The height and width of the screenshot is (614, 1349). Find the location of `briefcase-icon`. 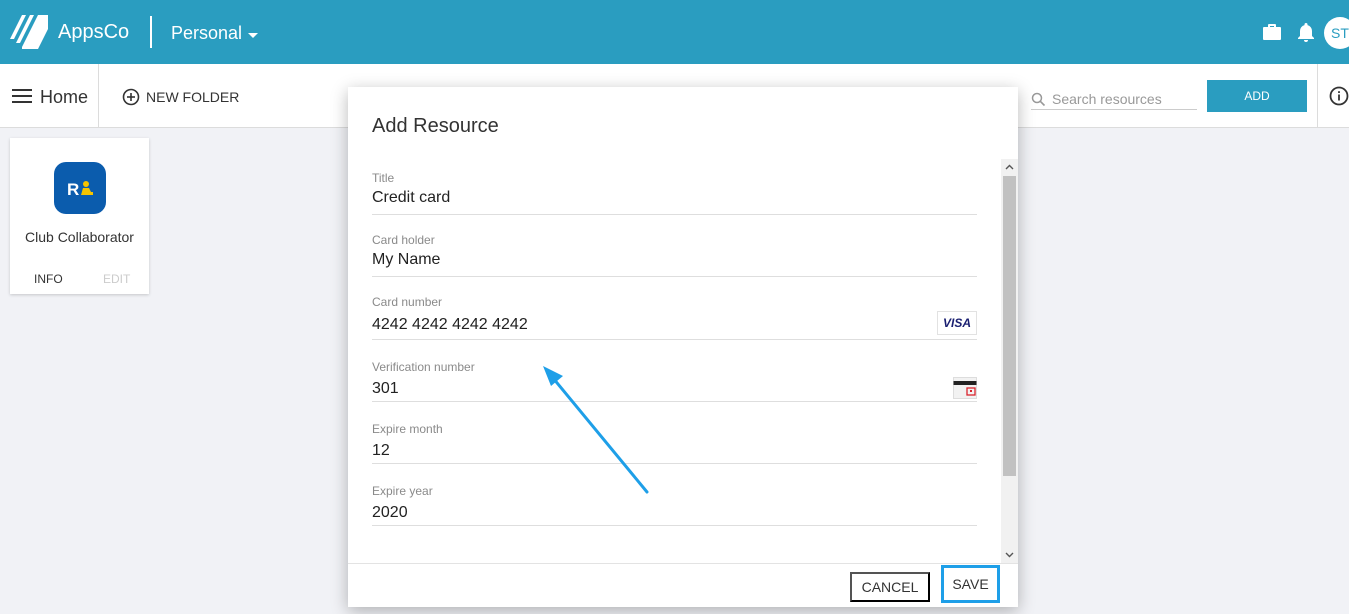

briefcase-icon is located at coordinates (1272, 32).